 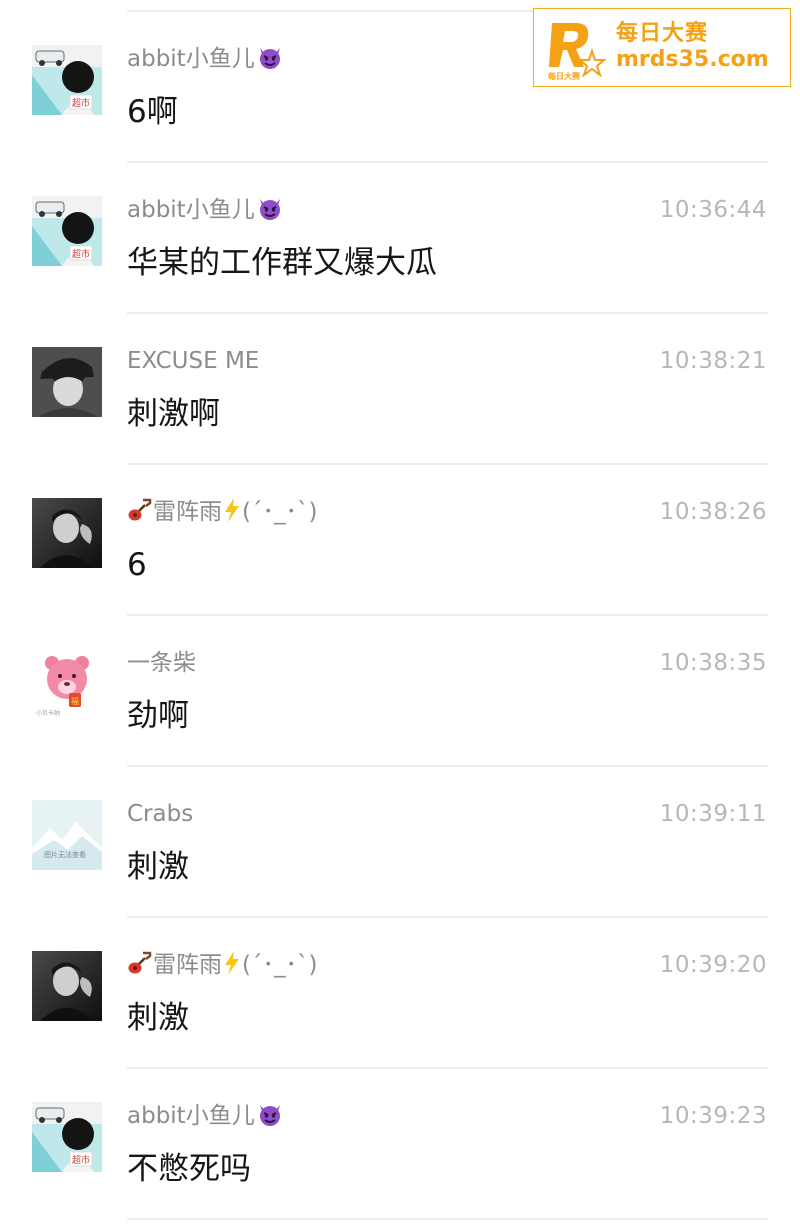 I want to click on message-text: 不憋死吗, so click(x=189, y=1169).